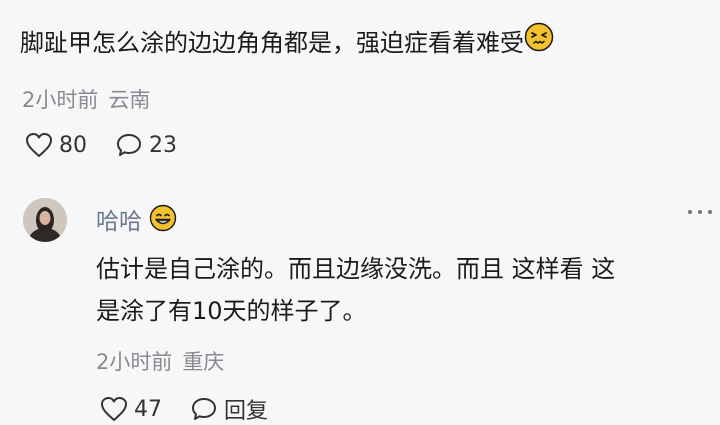 The image size is (720, 425). I want to click on reply-actions: 47 回复, so click(198, 409).